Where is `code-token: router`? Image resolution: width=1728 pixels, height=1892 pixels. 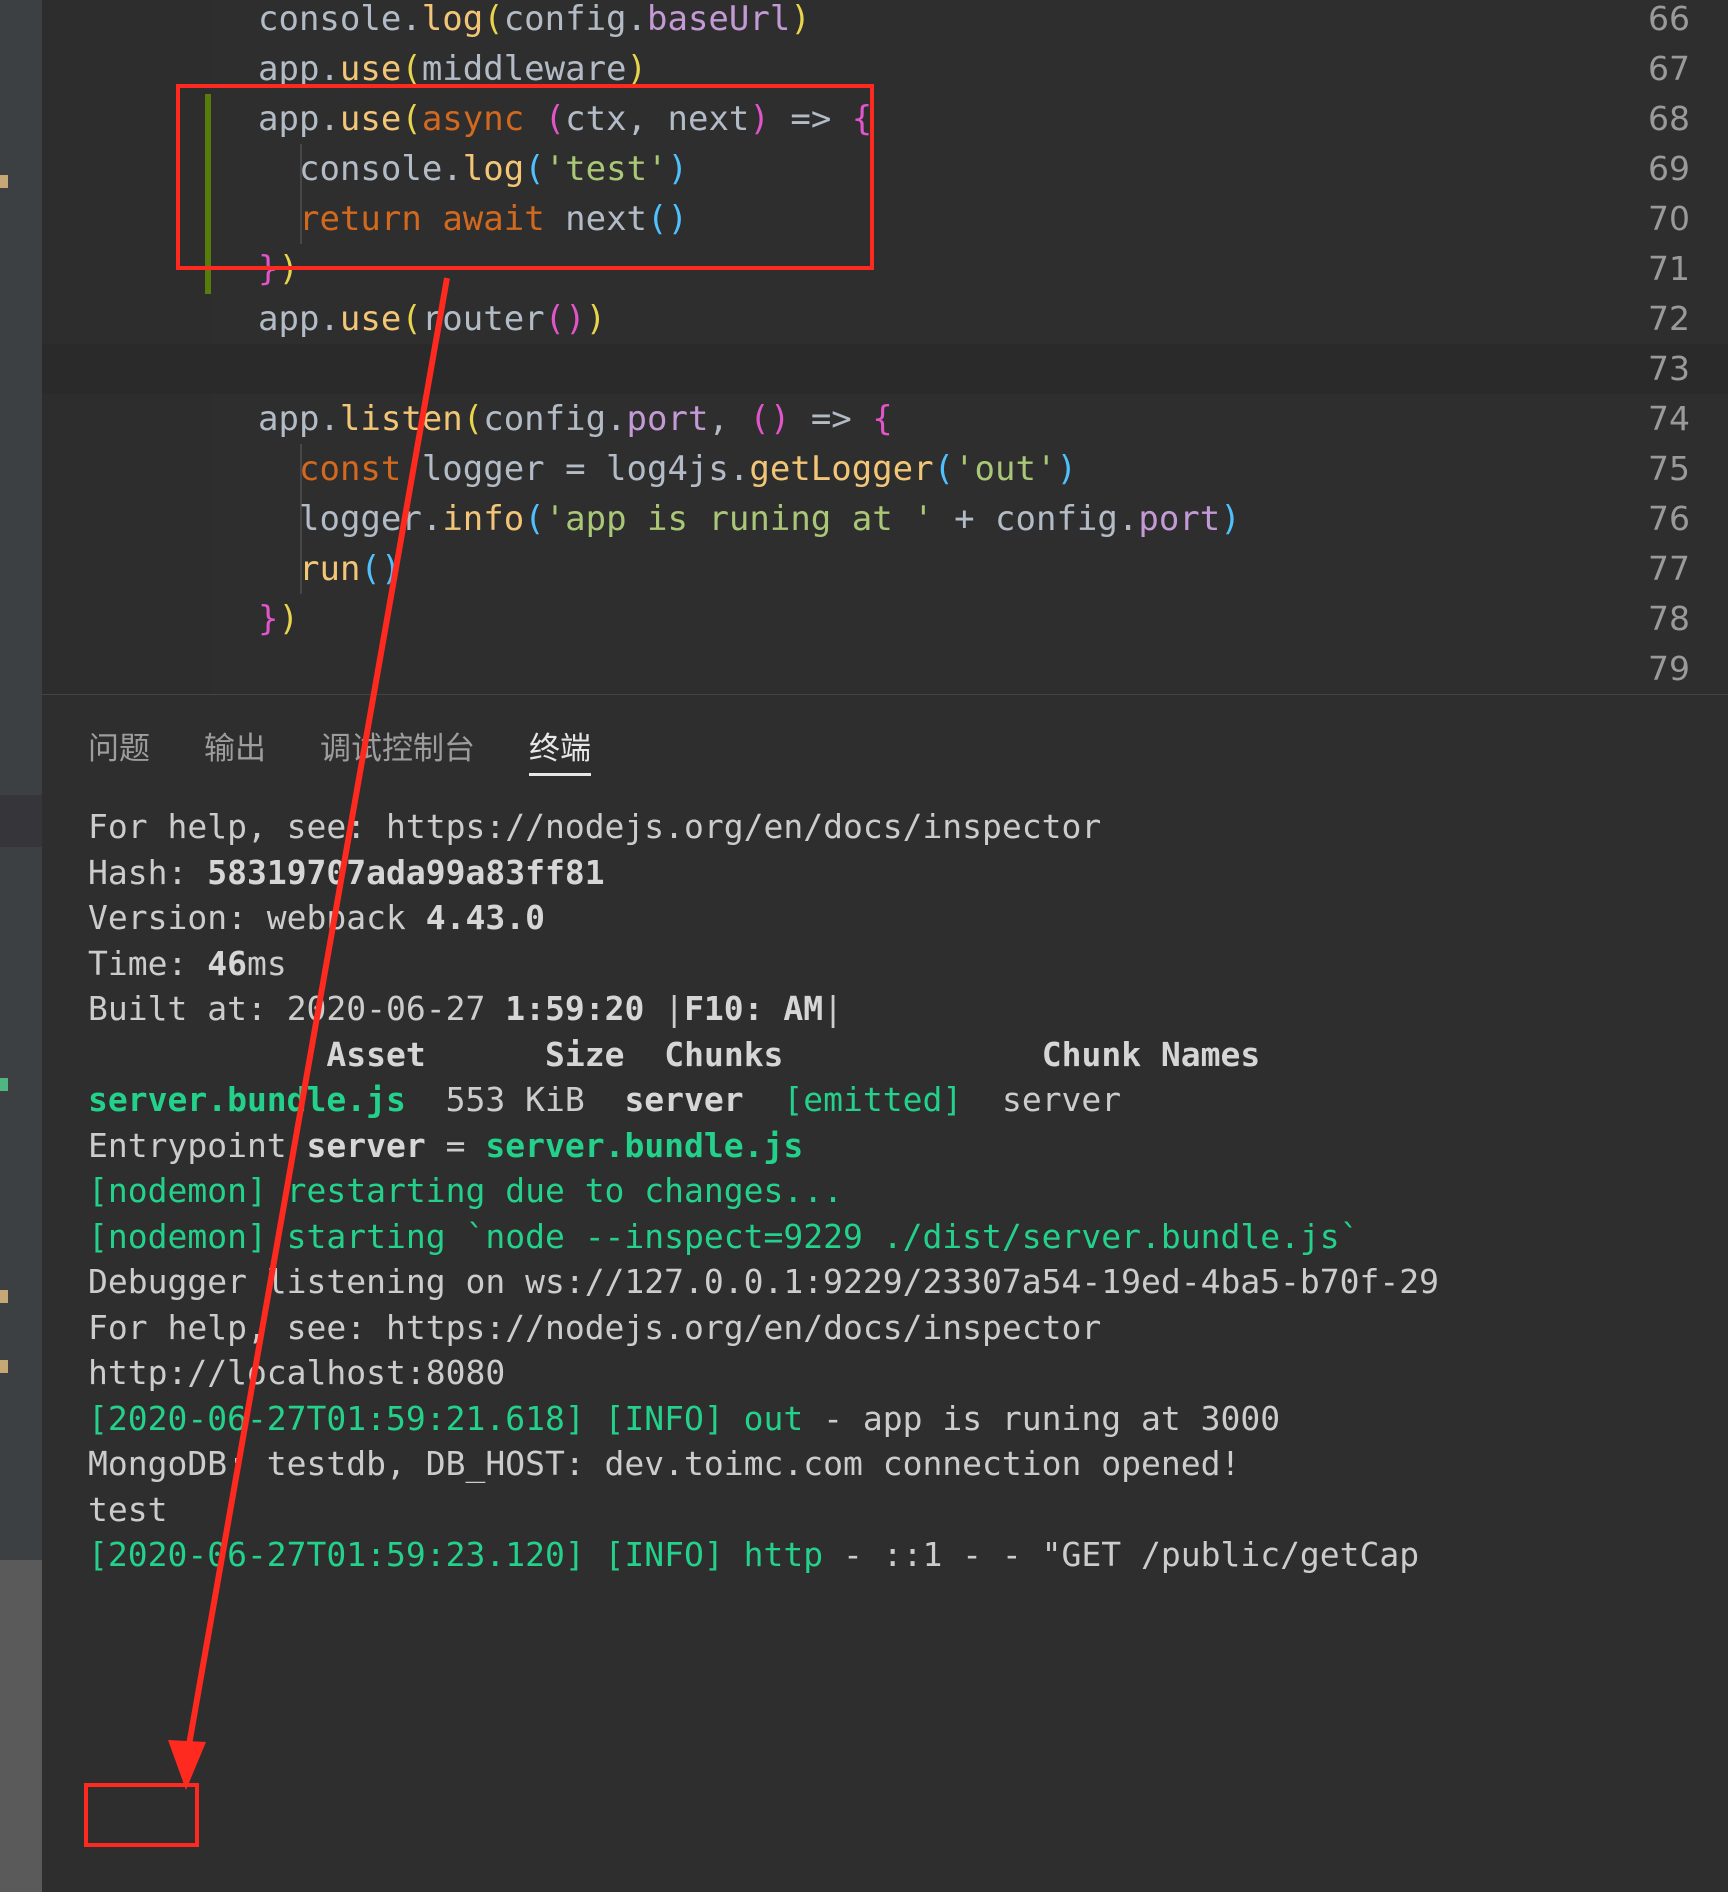 code-token: router is located at coordinates (483, 319).